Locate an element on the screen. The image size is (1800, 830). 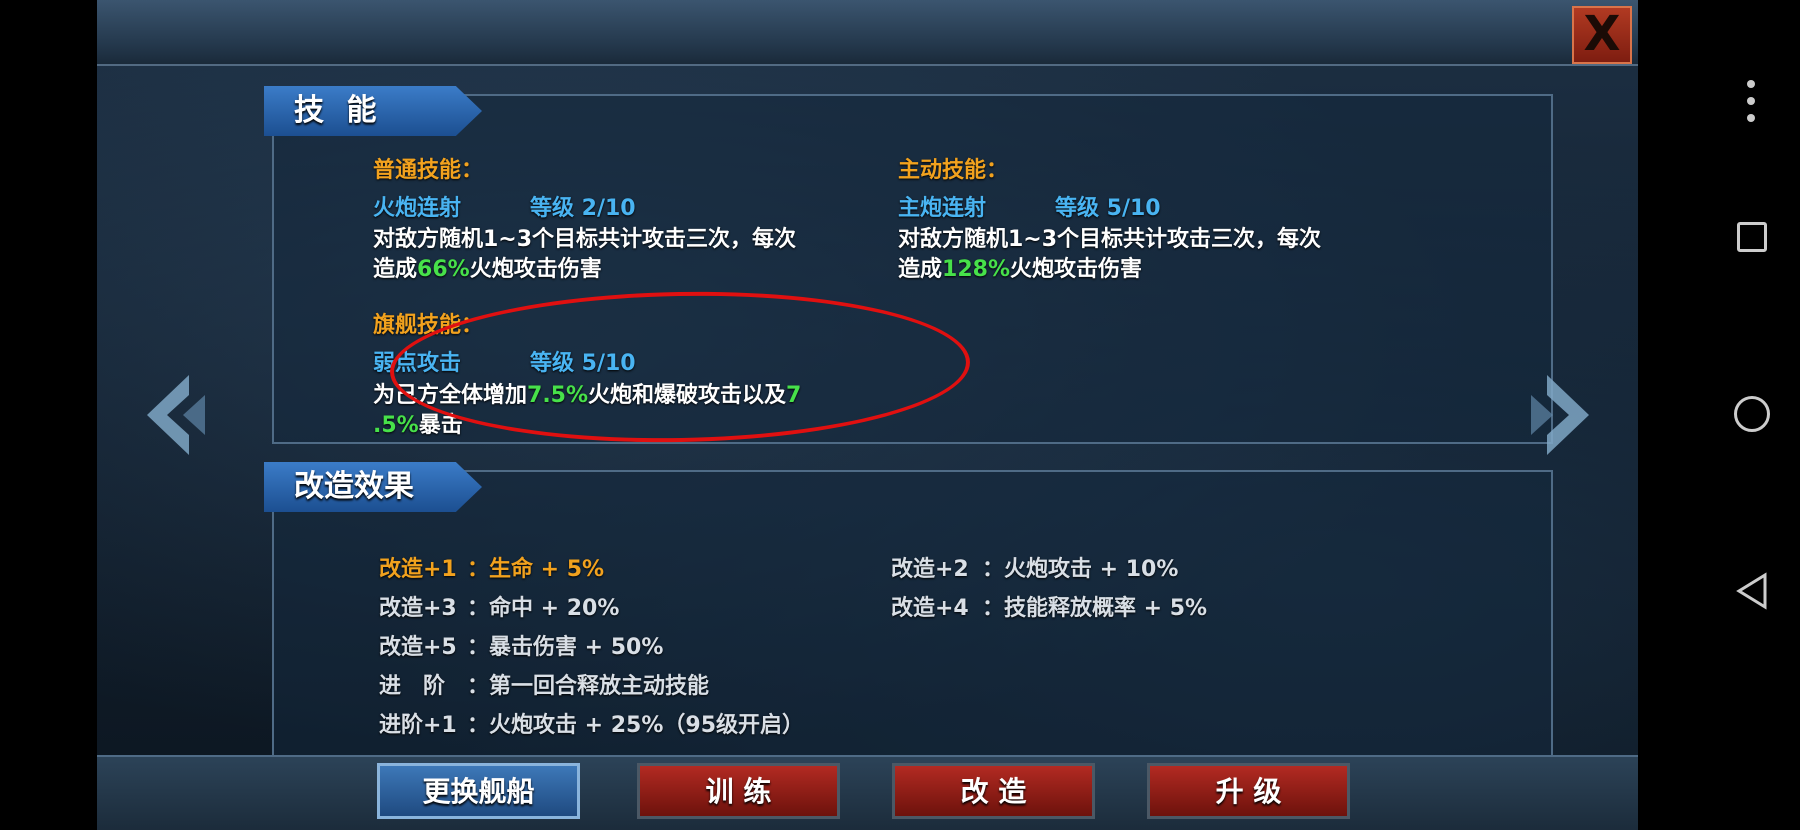
home-icon is located at coordinates (1752, 414).